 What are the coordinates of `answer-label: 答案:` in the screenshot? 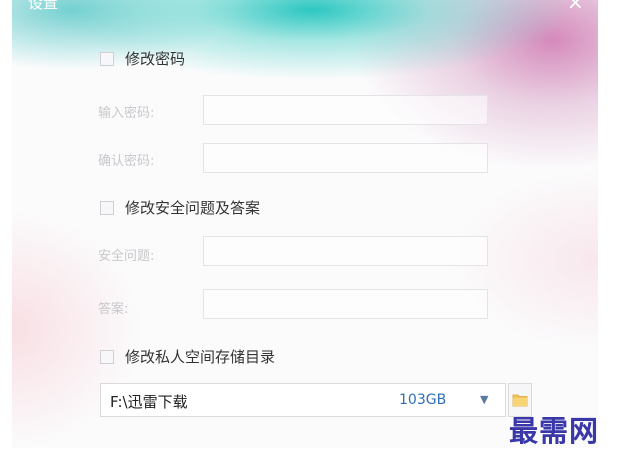 It's located at (113, 309).